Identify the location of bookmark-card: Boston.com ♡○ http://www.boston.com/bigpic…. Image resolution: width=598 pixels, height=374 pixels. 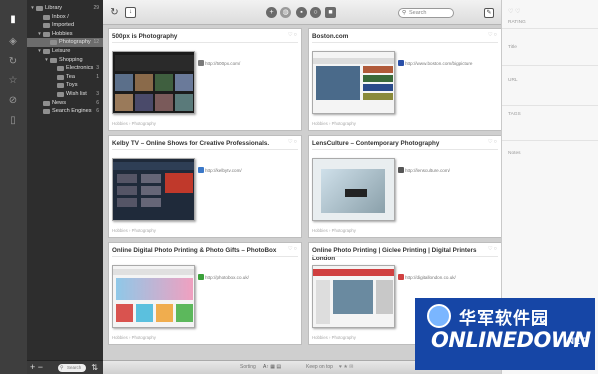
(405, 79).